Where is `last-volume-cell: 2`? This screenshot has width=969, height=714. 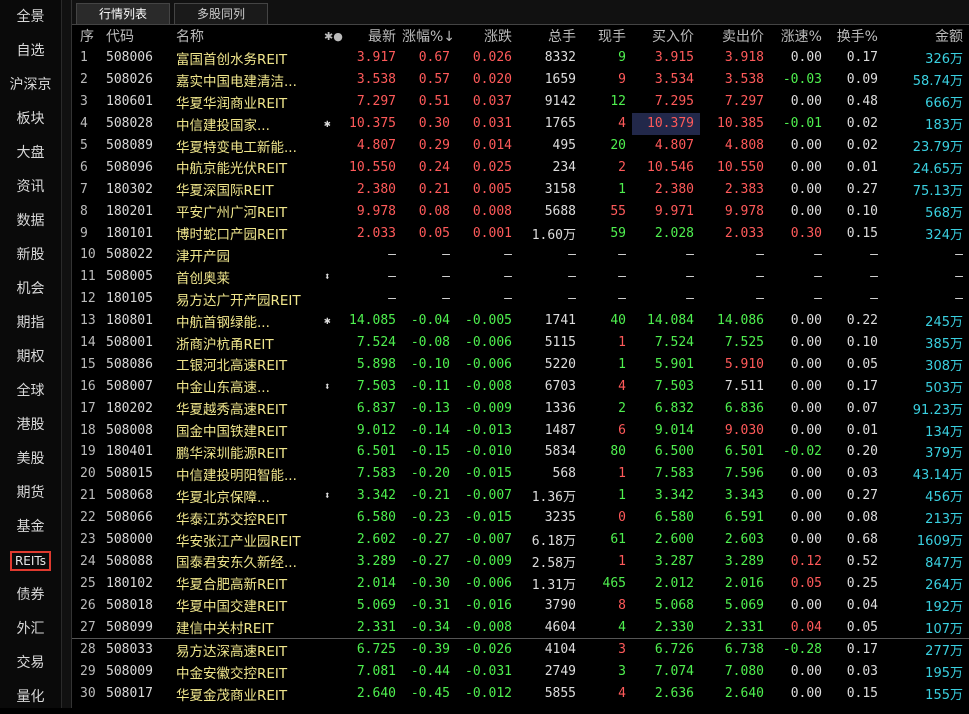 last-volume-cell: 2 is located at coordinates (622, 408).